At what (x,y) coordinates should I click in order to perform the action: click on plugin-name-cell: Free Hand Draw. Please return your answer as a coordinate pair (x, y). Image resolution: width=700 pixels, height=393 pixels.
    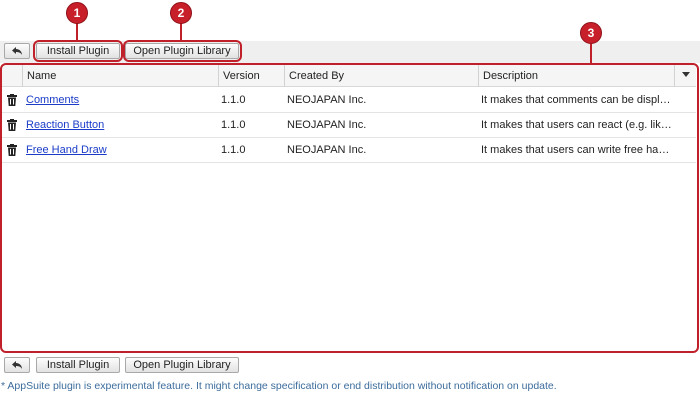
    Looking at the image, I should click on (120, 150).